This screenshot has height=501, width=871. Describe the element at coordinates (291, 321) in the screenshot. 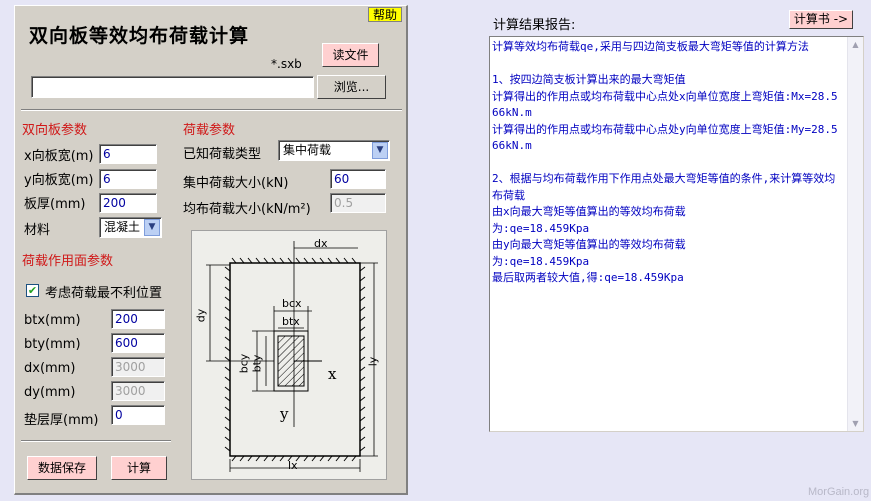

I see `btx-dim-label: btx` at that location.